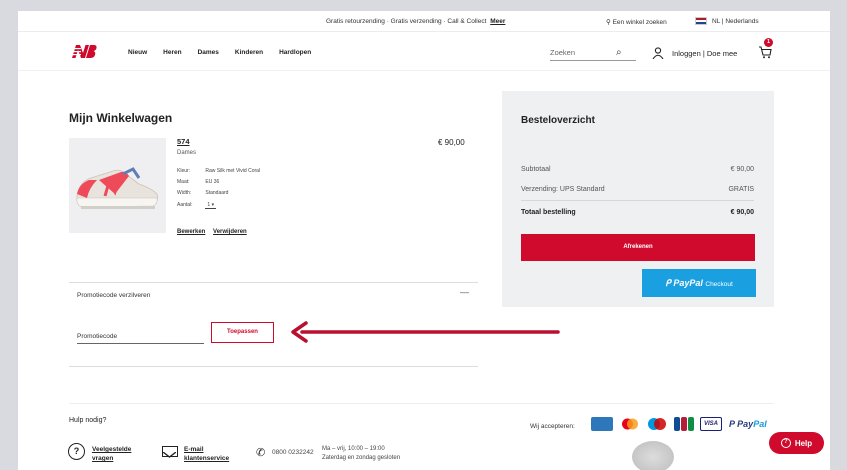 The width and height of the screenshot is (847, 470). What do you see at coordinates (765, 52) in the screenshot?
I see `cart-icon` at bounding box center [765, 52].